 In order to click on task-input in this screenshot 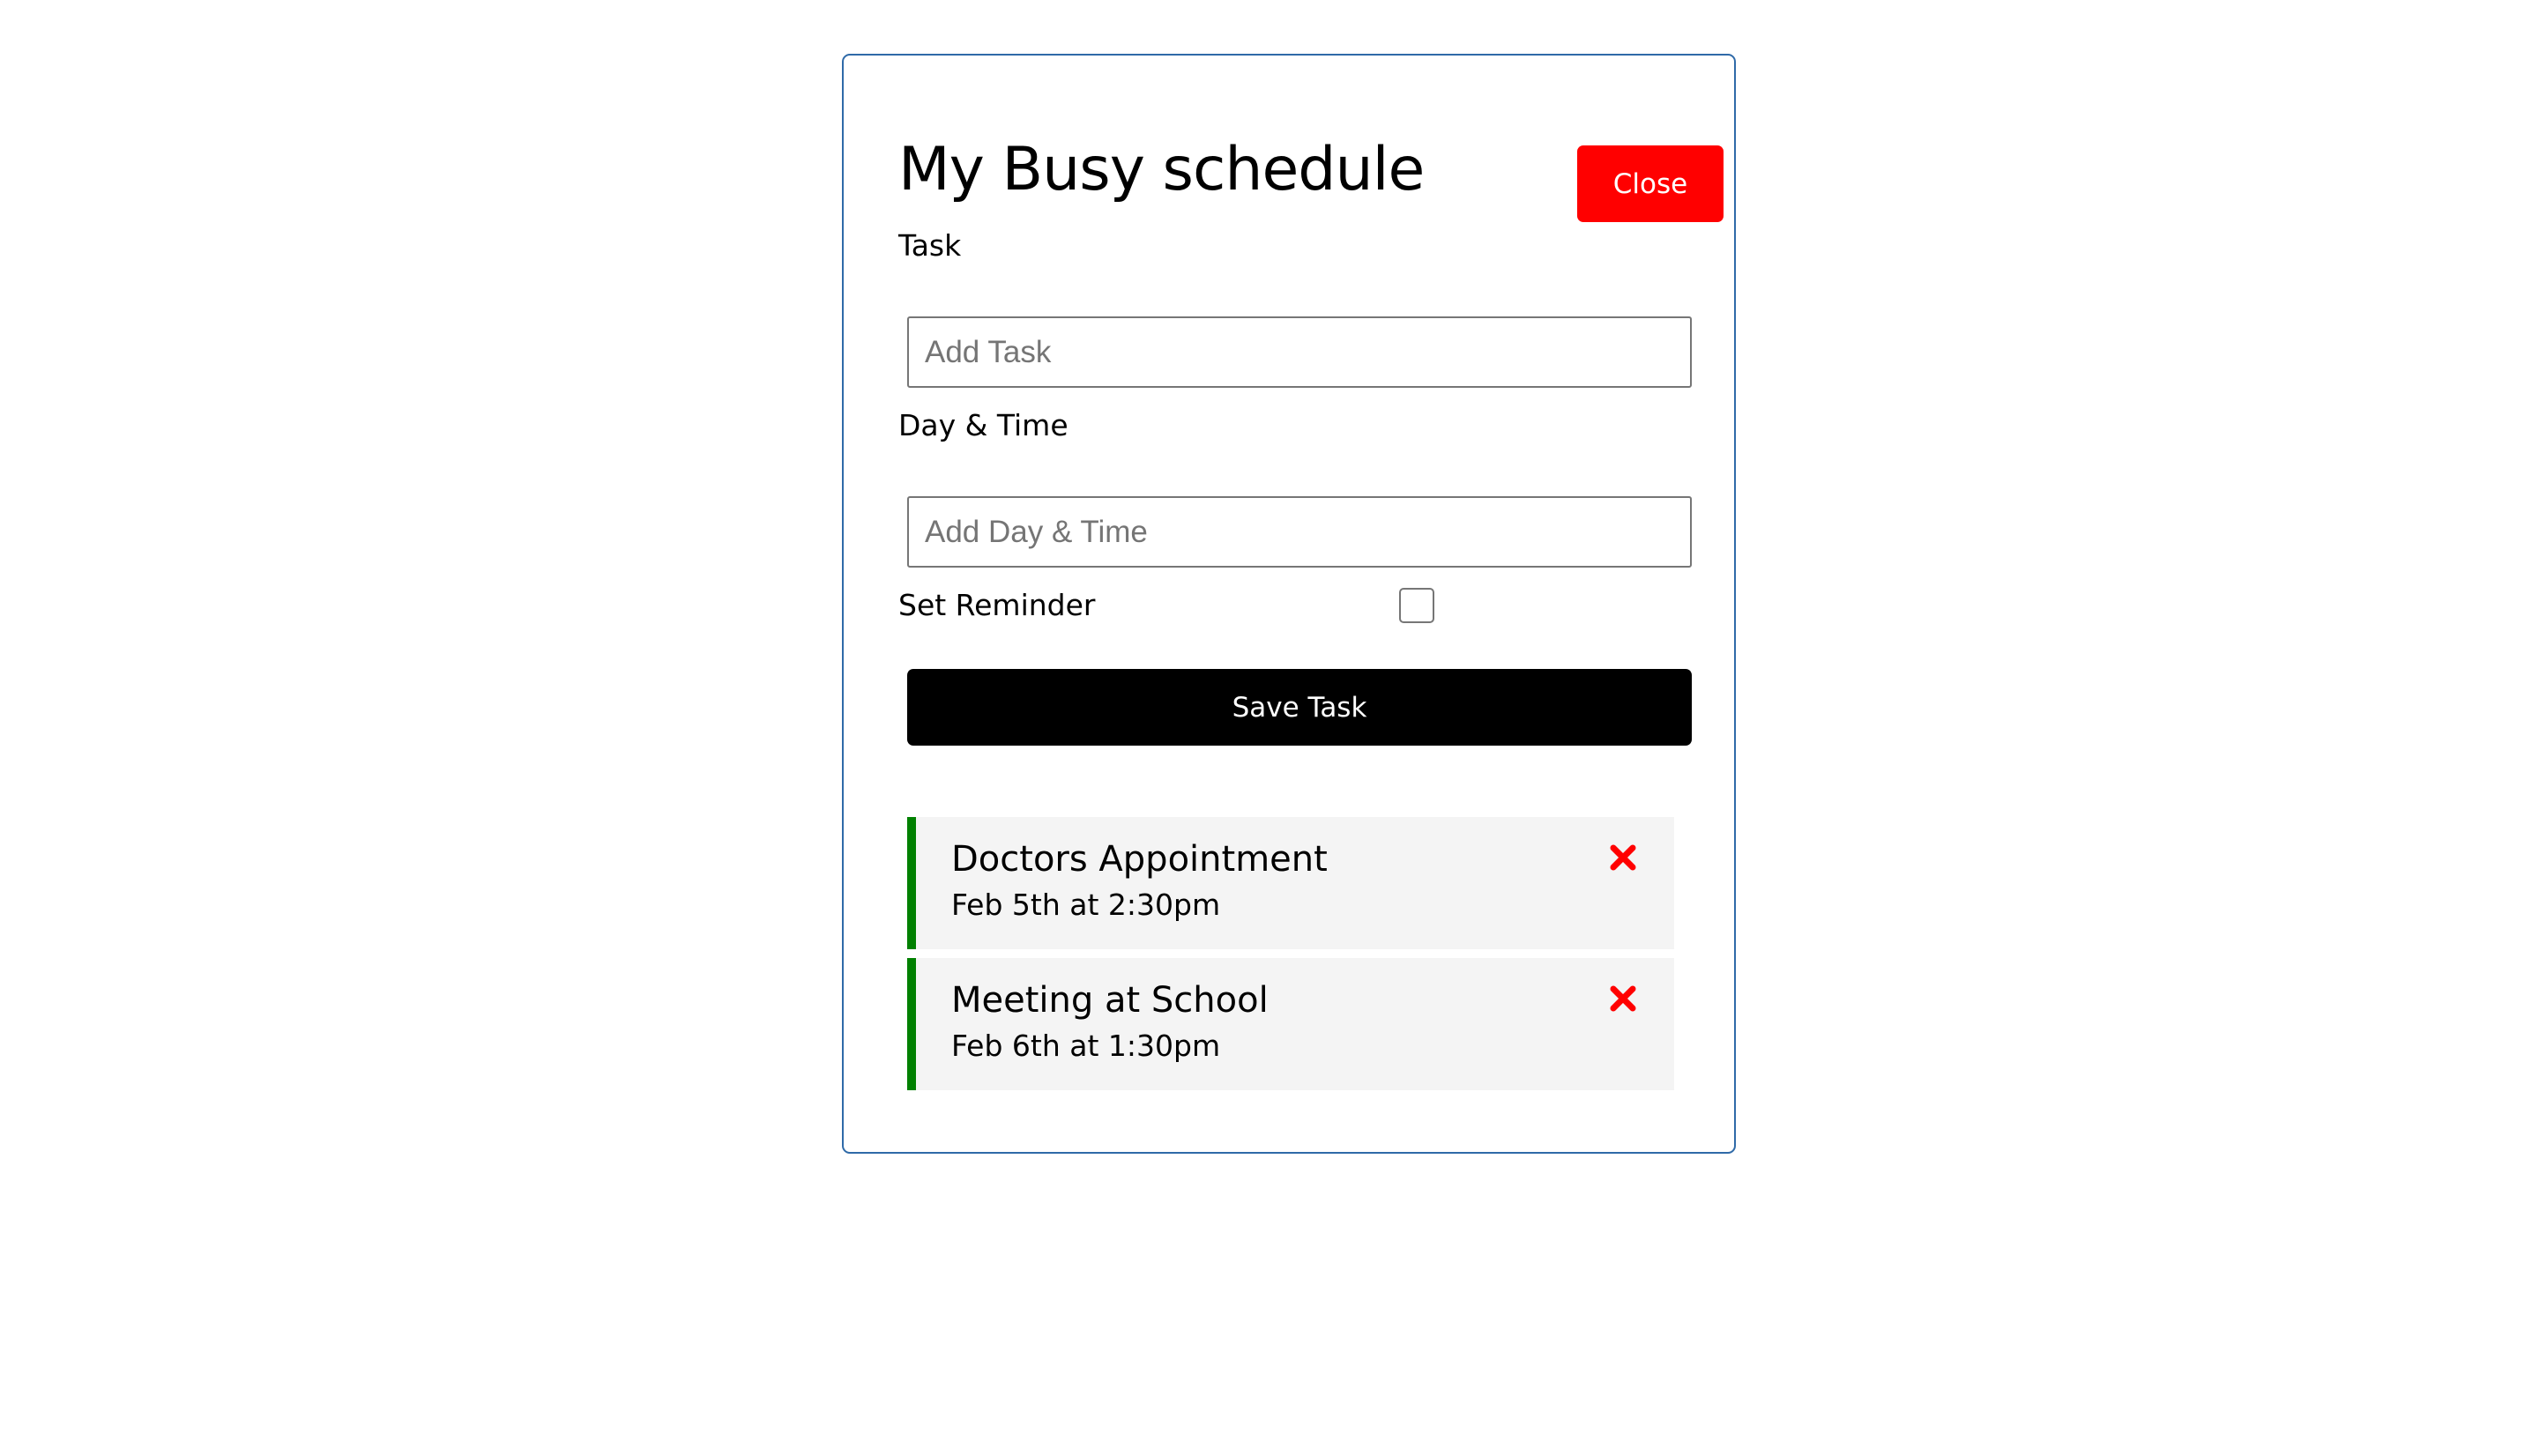, I will do `click(1299, 352)`.